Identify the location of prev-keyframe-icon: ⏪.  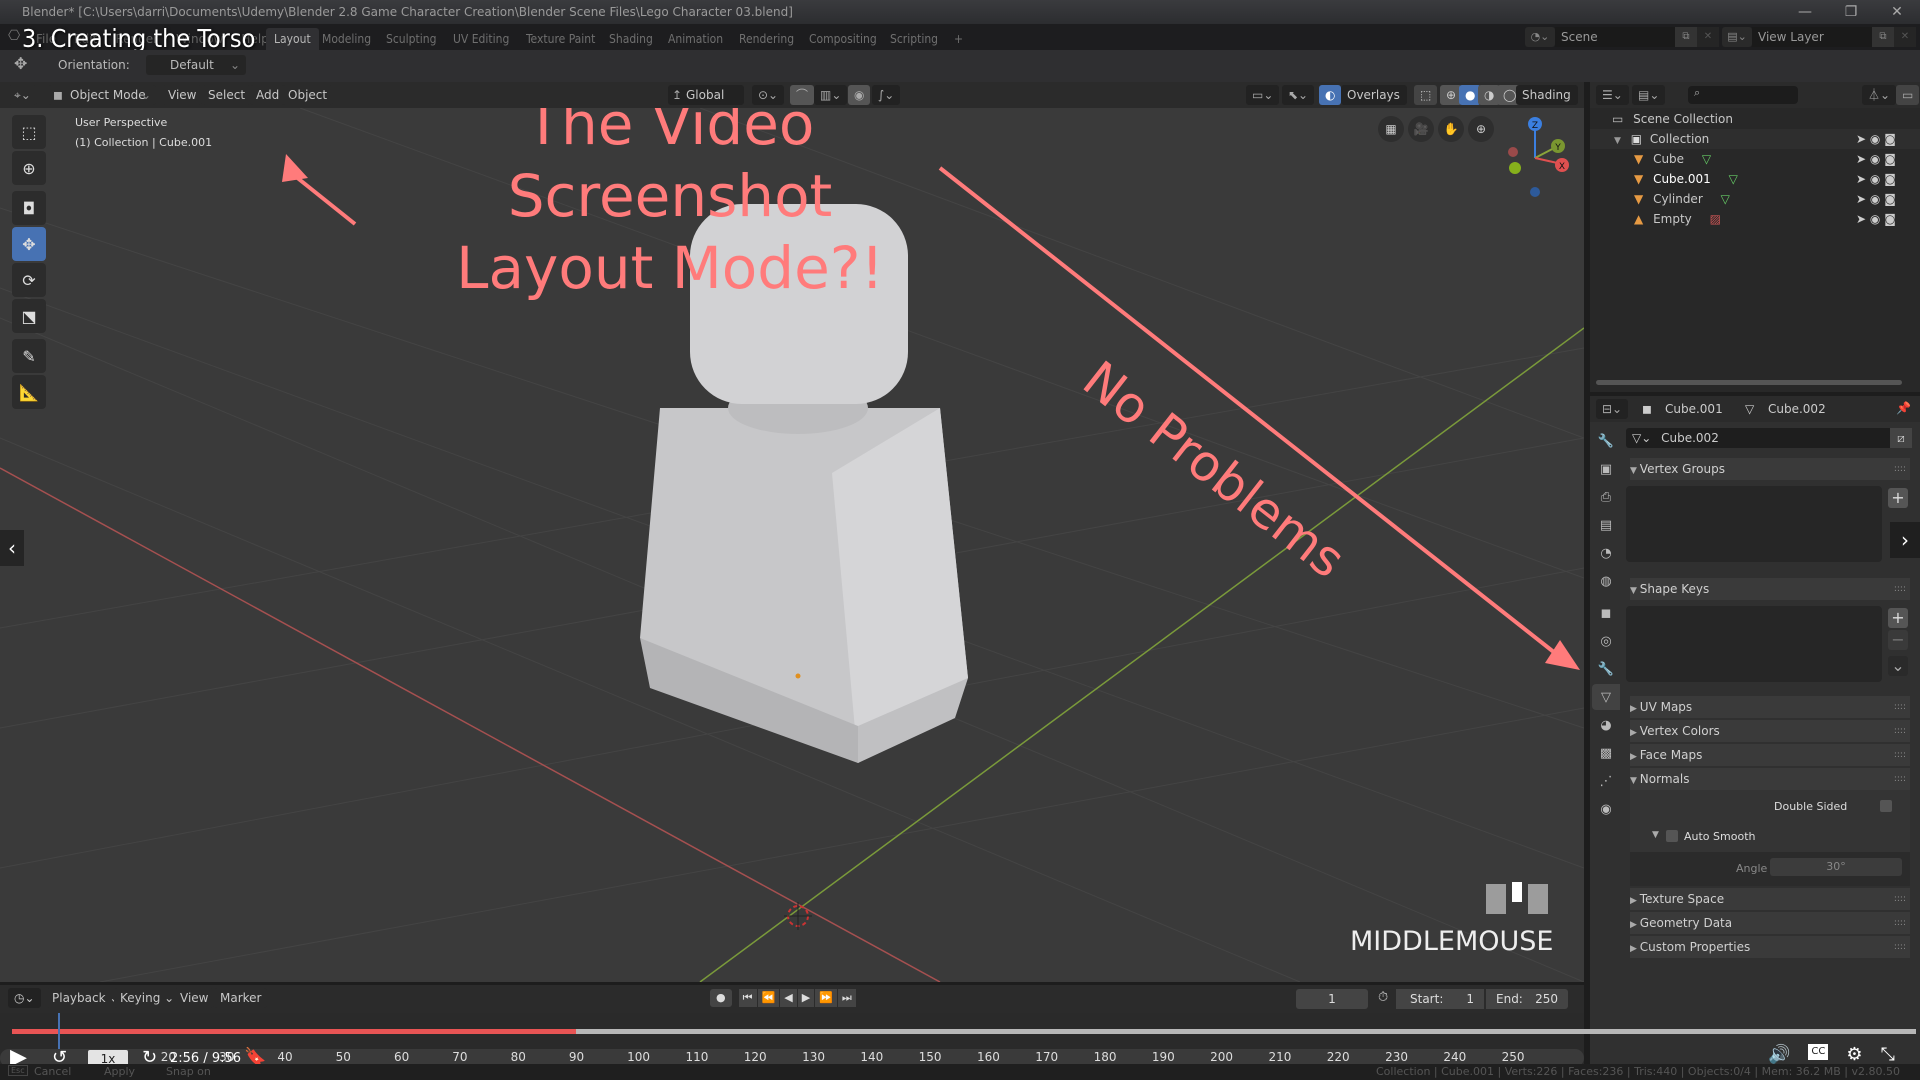
(768, 998).